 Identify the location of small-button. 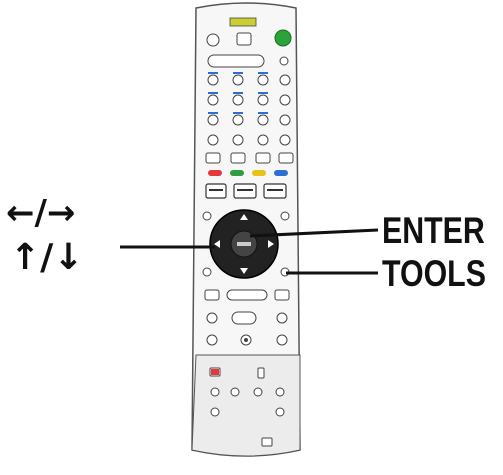
(284, 61).